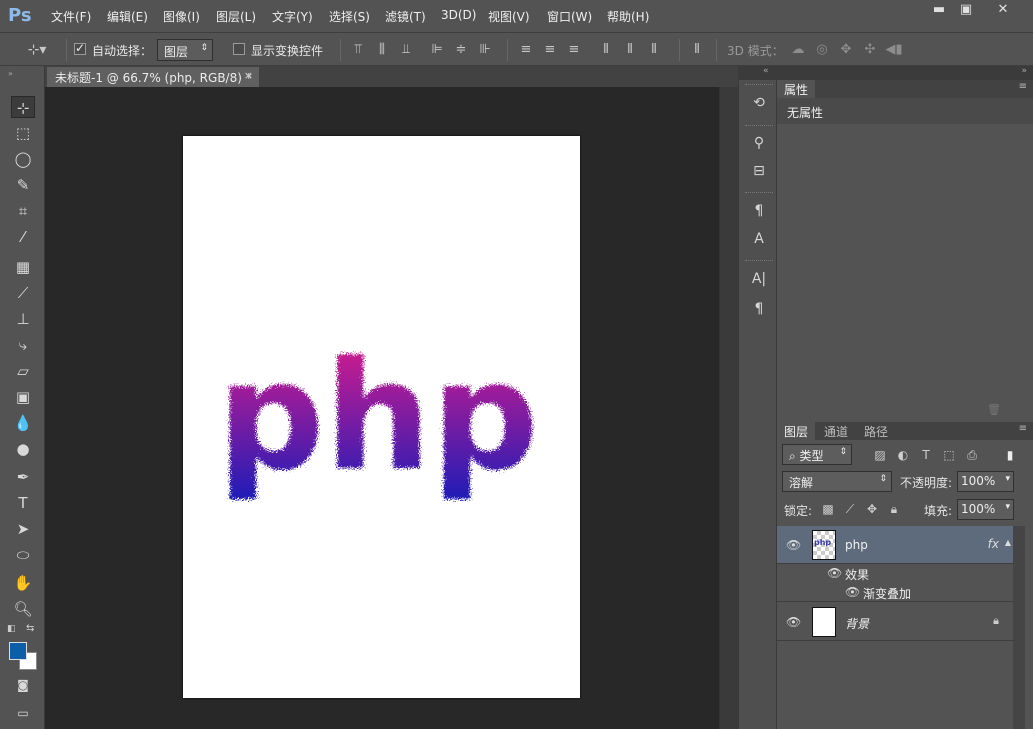  I want to click on auto-select-target-select: 图层 ⇕, so click(185, 50).